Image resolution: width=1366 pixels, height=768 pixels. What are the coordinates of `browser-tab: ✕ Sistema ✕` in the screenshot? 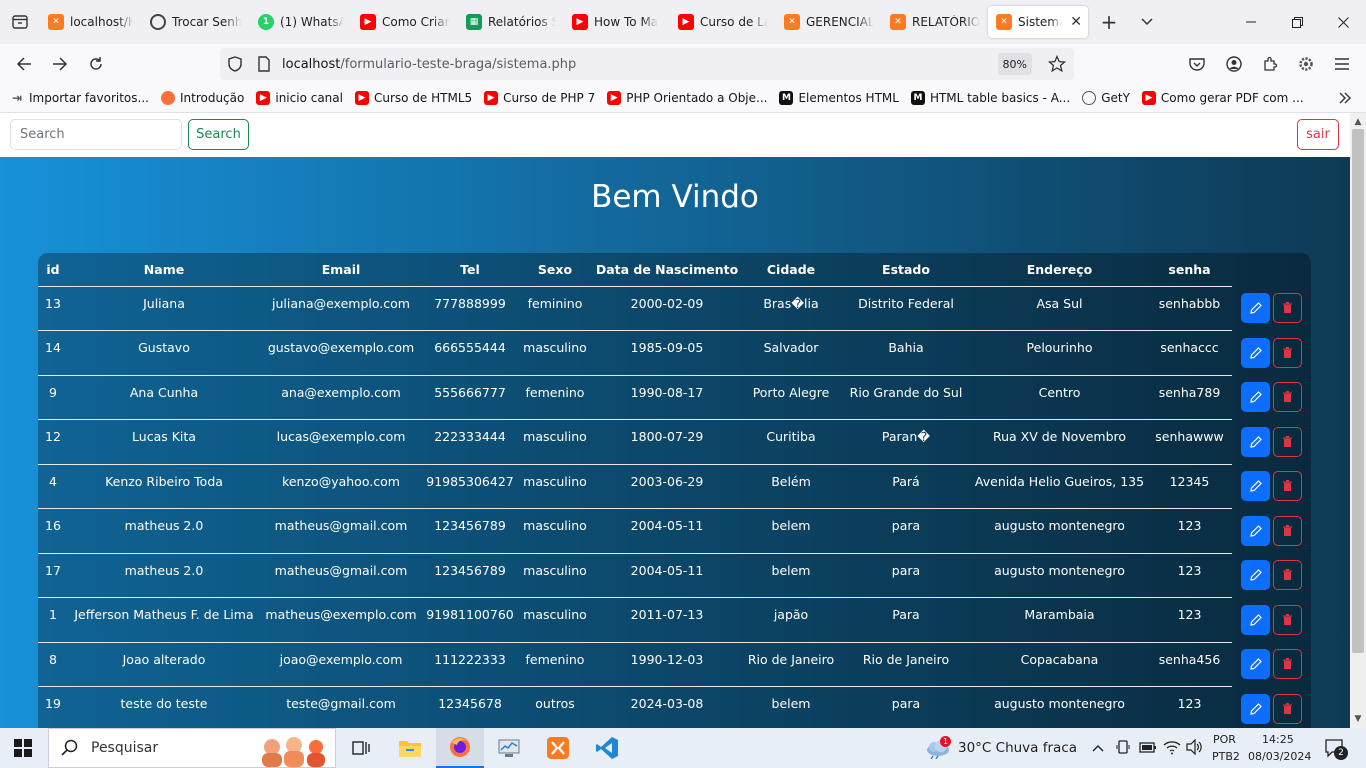 It's located at (1038, 22).